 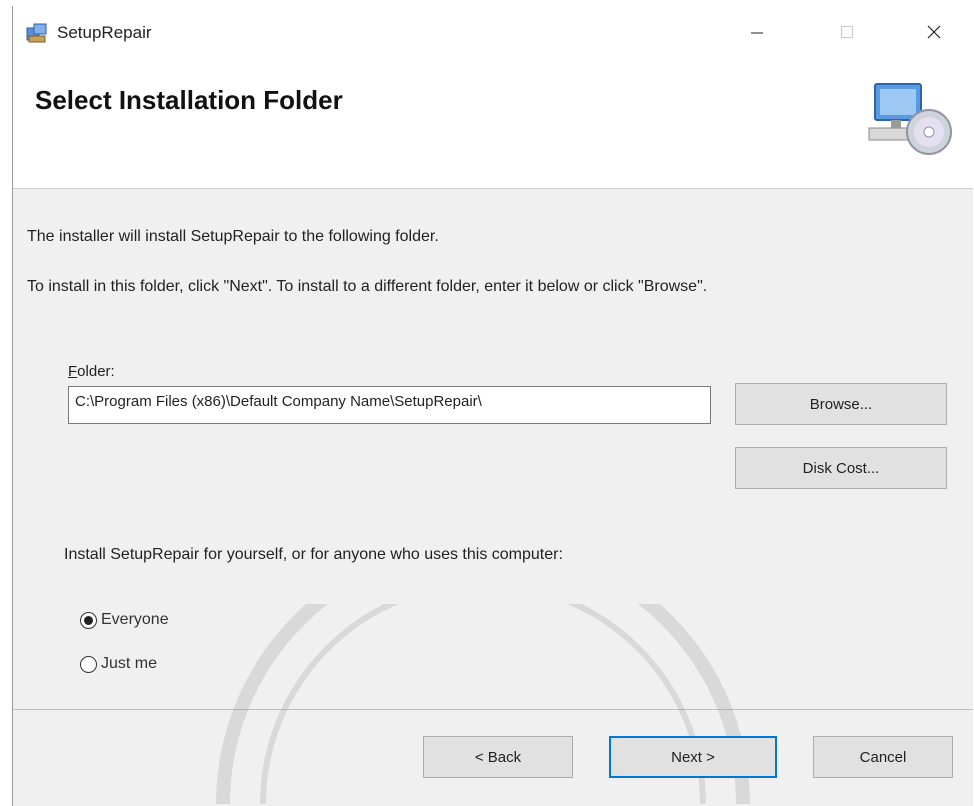 What do you see at coordinates (693, 757) in the screenshot?
I see `next-button: Next >` at bounding box center [693, 757].